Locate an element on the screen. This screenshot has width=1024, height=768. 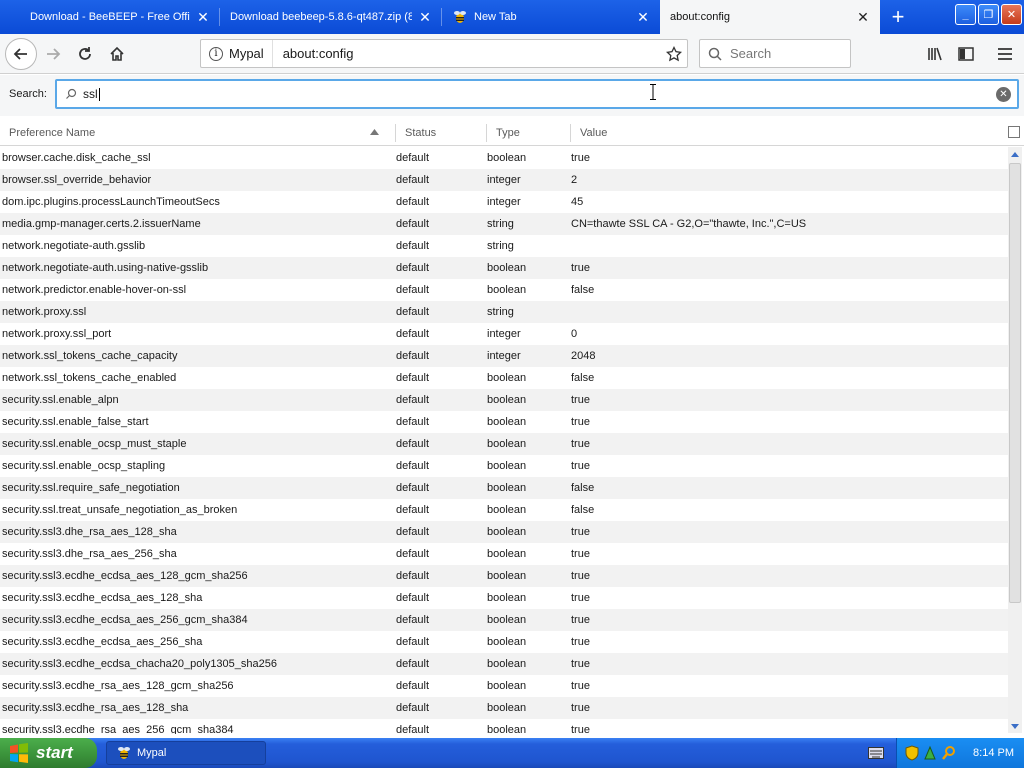
reload-button is located at coordinates (85, 54).